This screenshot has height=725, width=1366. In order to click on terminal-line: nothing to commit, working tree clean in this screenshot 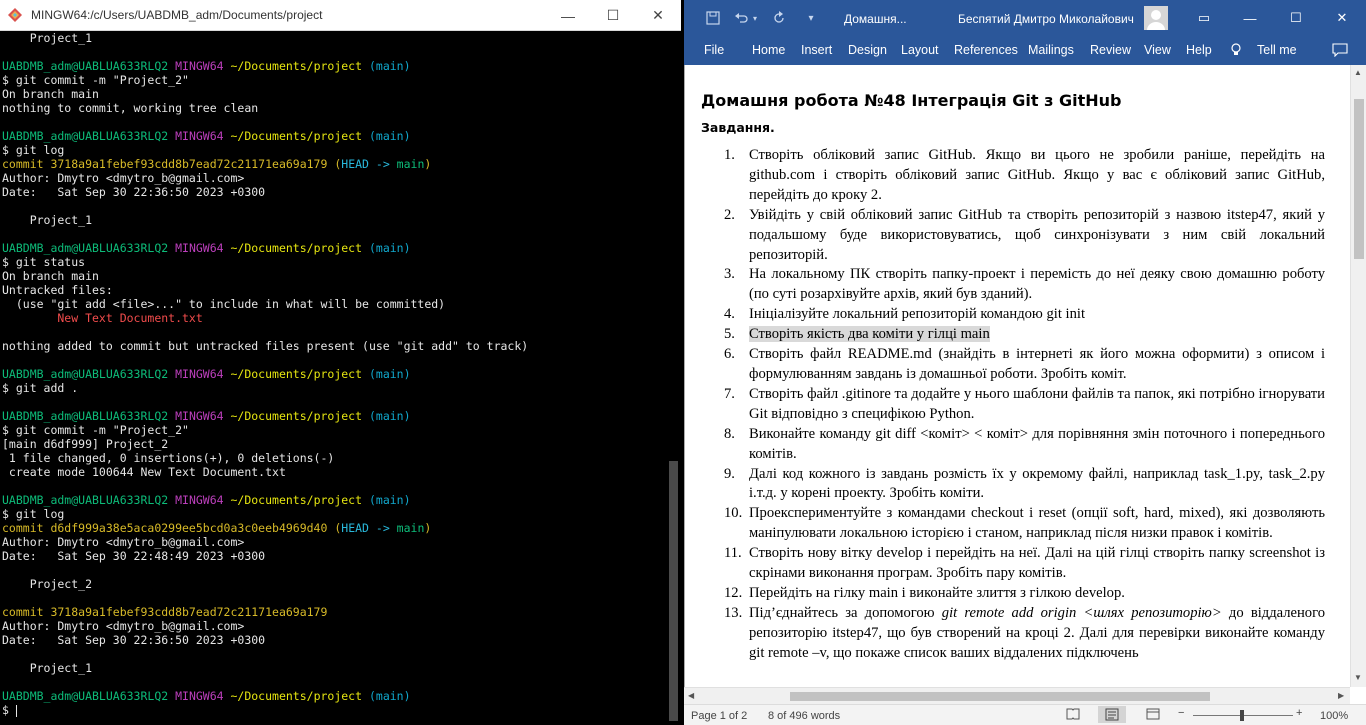, I will do `click(130, 108)`.